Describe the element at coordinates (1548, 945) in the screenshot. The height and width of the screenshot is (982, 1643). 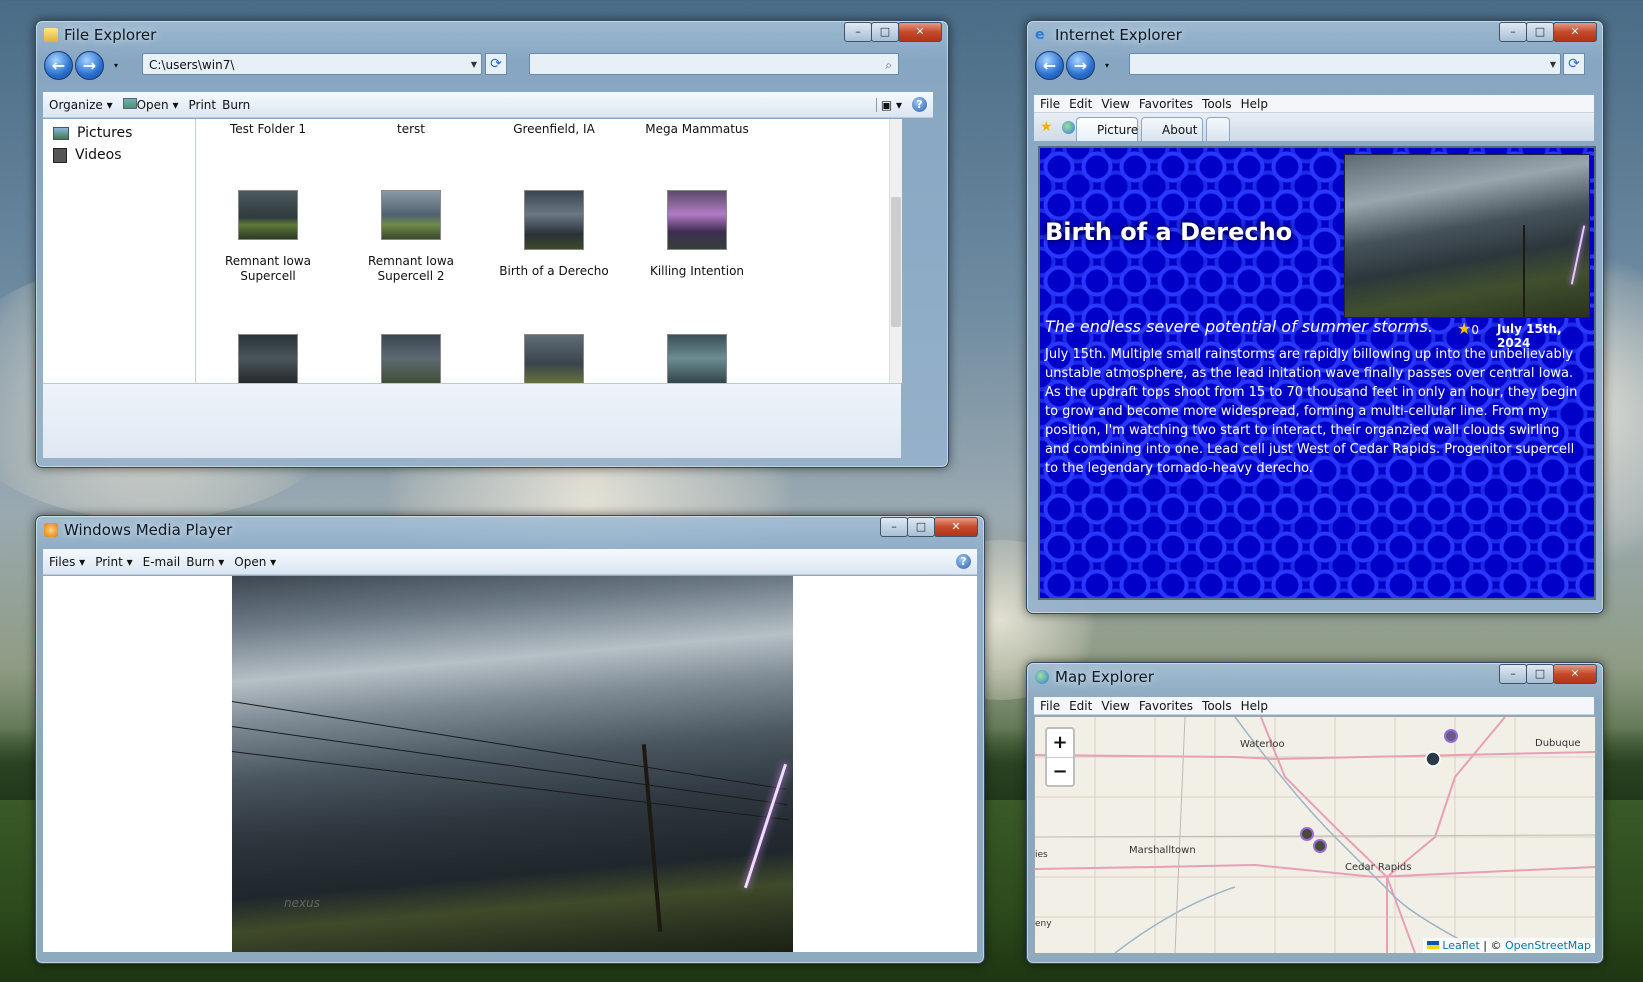
I see `openstreetmap-link: OpenStreetMap` at that location.